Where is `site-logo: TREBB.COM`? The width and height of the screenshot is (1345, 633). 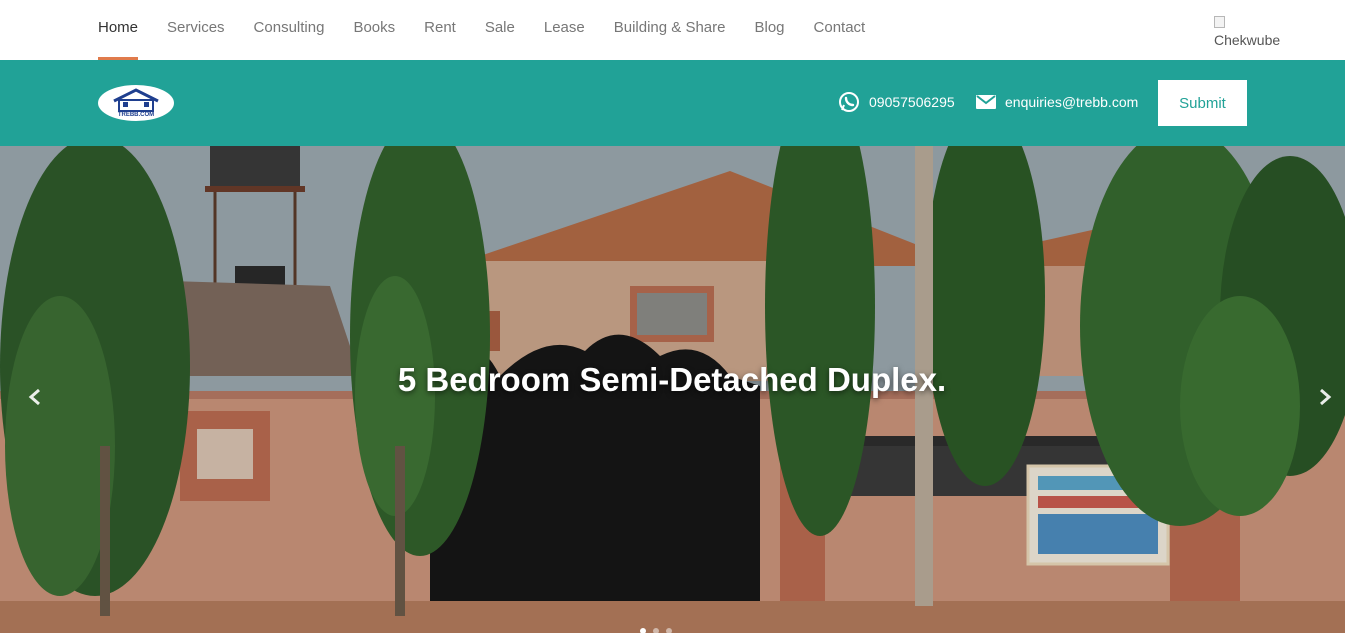
site-logo: TREBB.COM is located at coordinates (136, 103).